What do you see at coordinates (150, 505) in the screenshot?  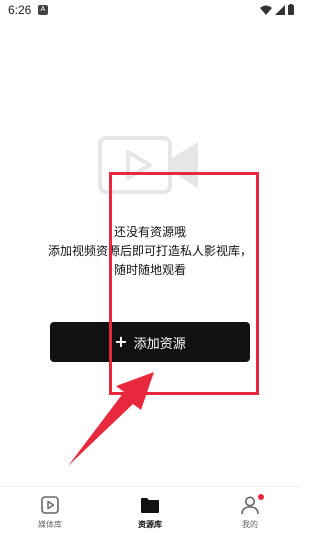 I see `folder-icon` at bounding box center [150, 505].